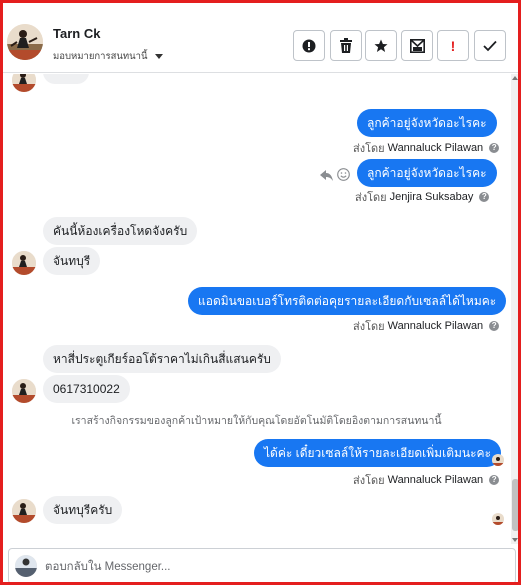  I want to click on mark-spam-button, so click(309, 45).